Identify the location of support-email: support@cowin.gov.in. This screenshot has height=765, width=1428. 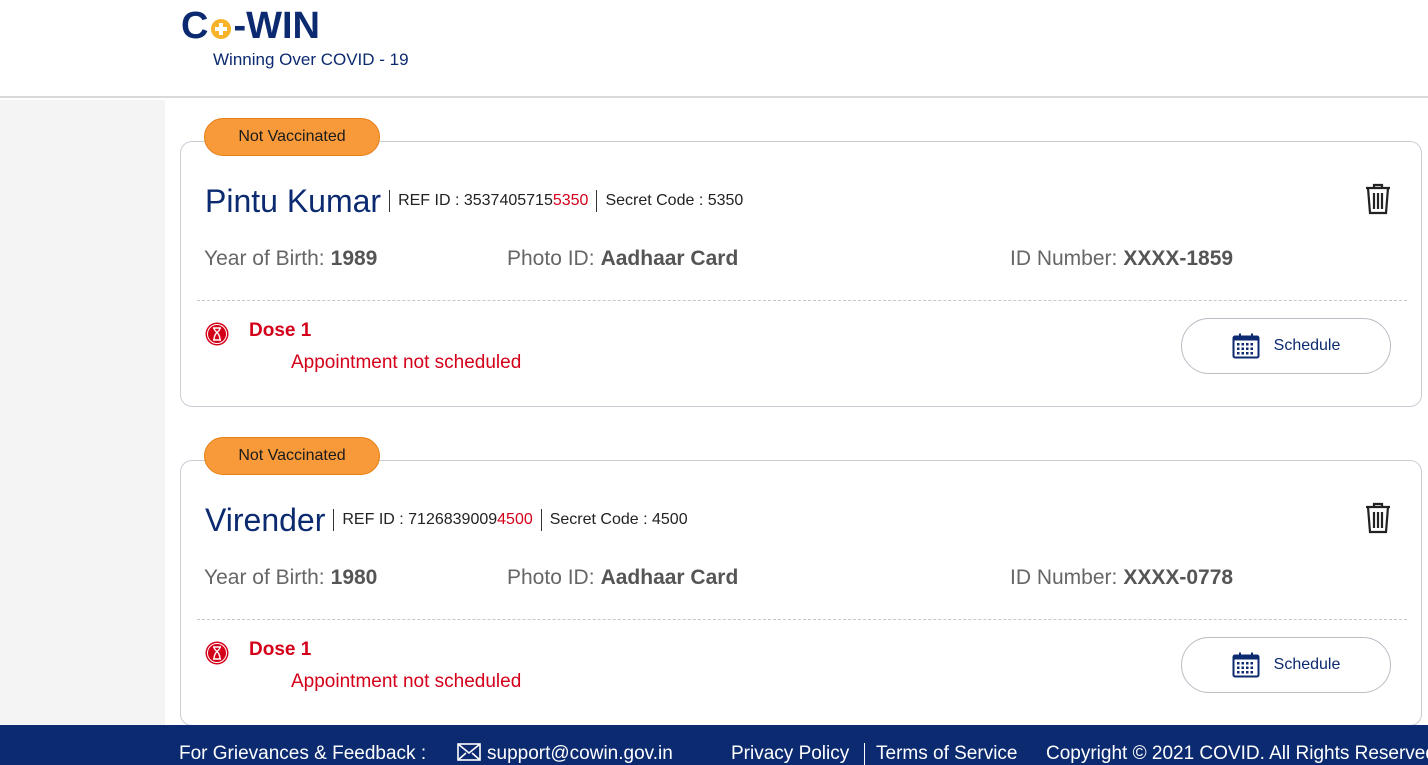
(580, 753).